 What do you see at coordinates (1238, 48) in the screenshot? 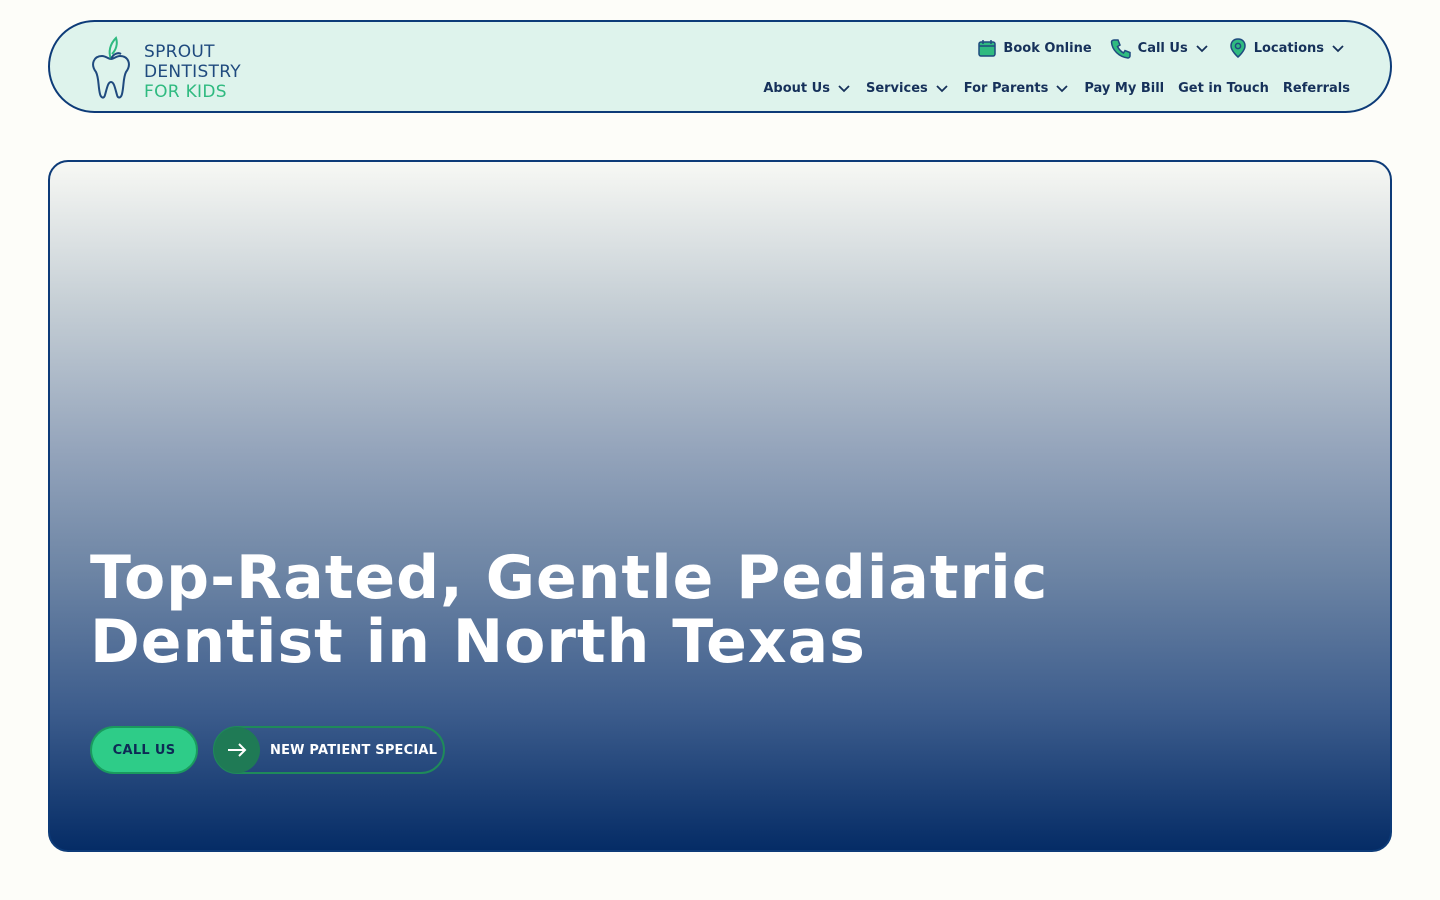
I see `location-pin-icon` at bounding box center [1238, 48].